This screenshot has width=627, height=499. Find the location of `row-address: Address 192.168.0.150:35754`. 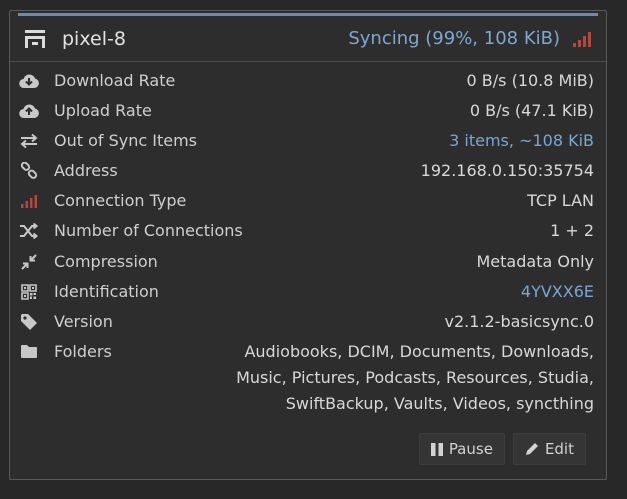

row-address: Address 192.168.0.150:35754 is located at coordinates (308, 172).